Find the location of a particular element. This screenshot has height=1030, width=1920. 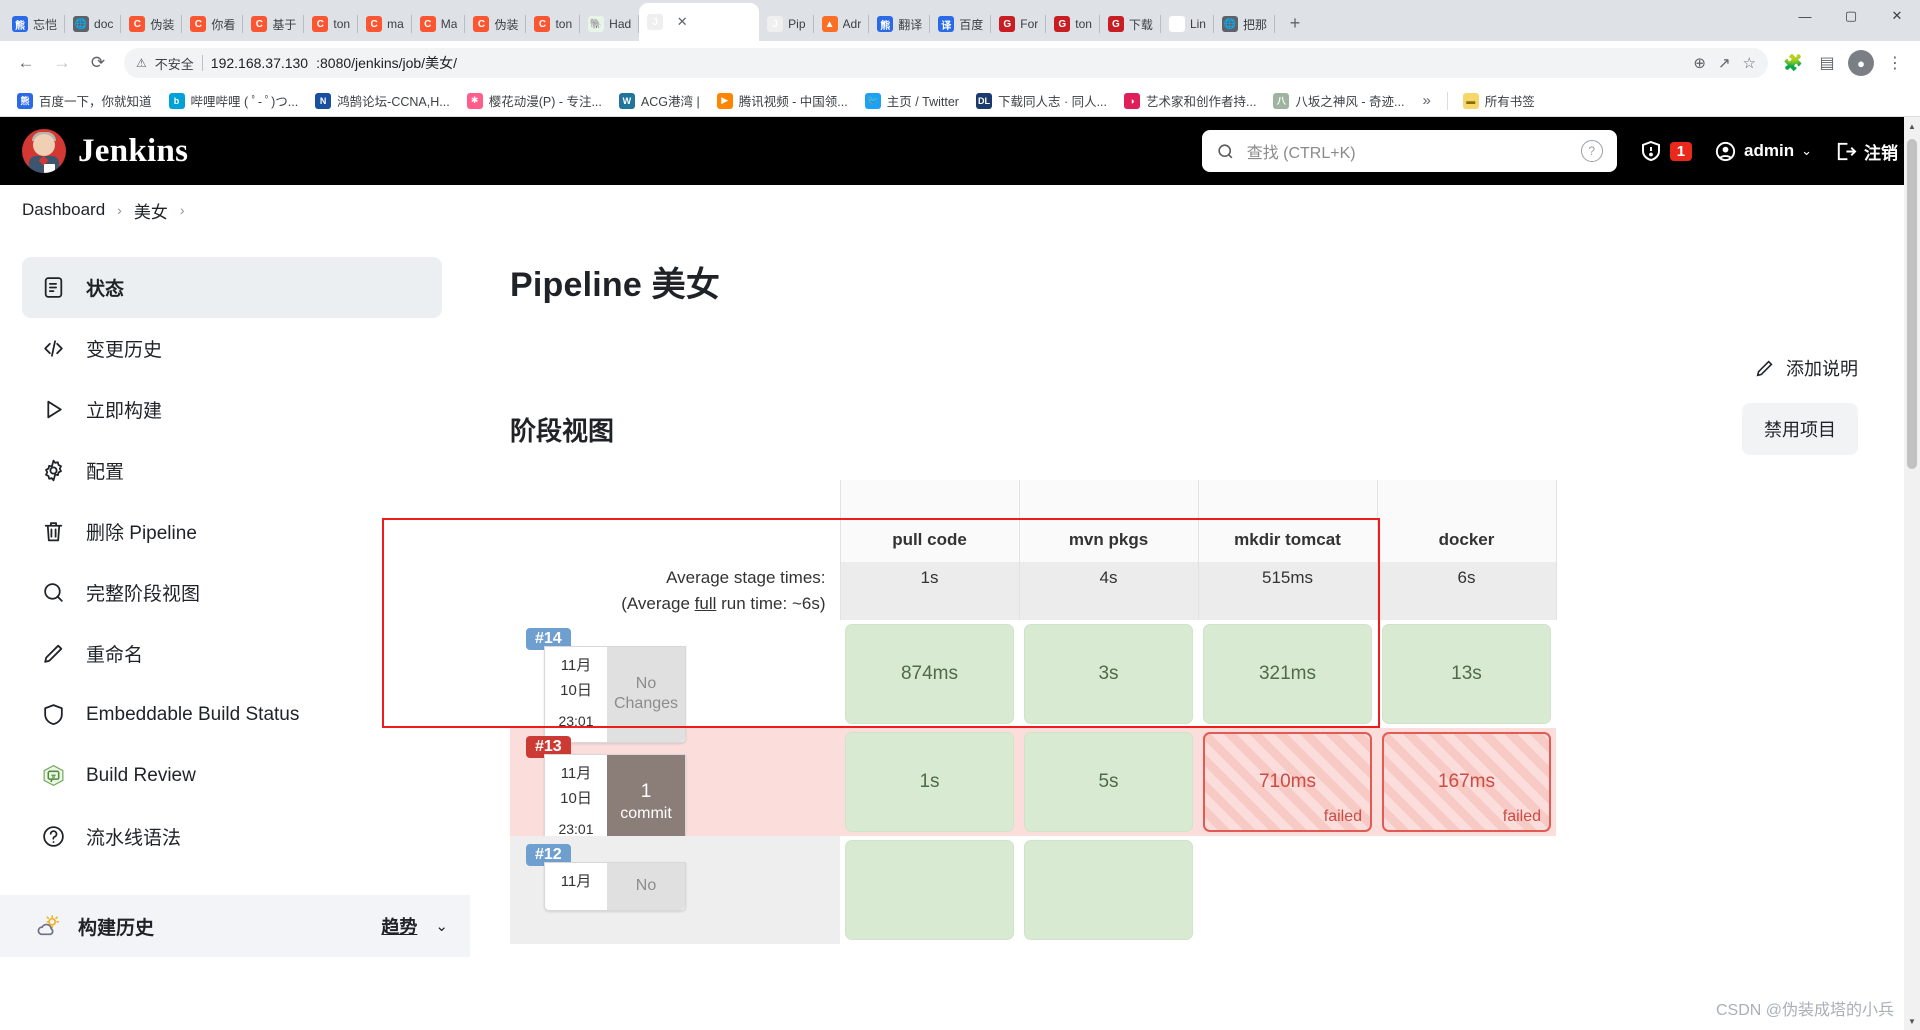

stage-result-box: 321ms is located at coordinates (1287, 674).